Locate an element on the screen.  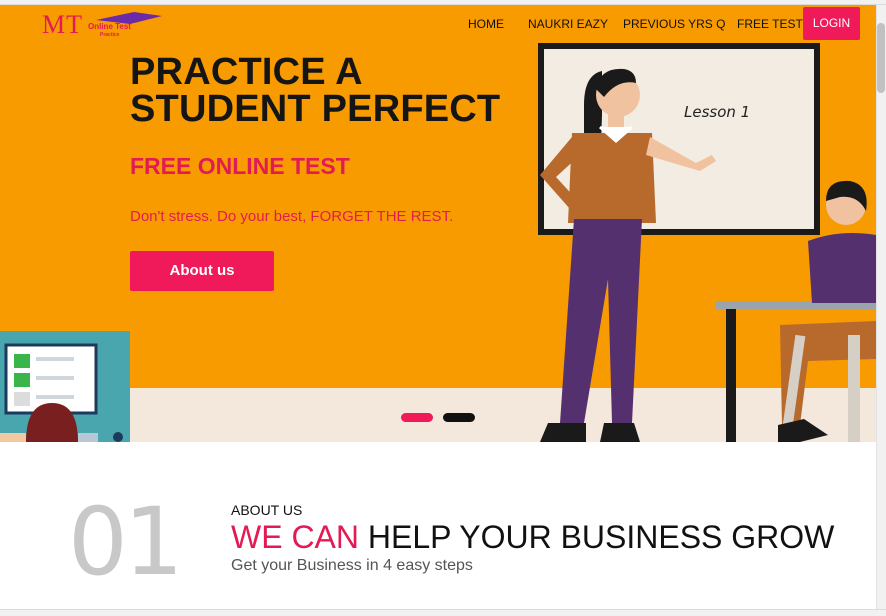
section-kicker: ABOUT US is located at coordinates (267, 510).